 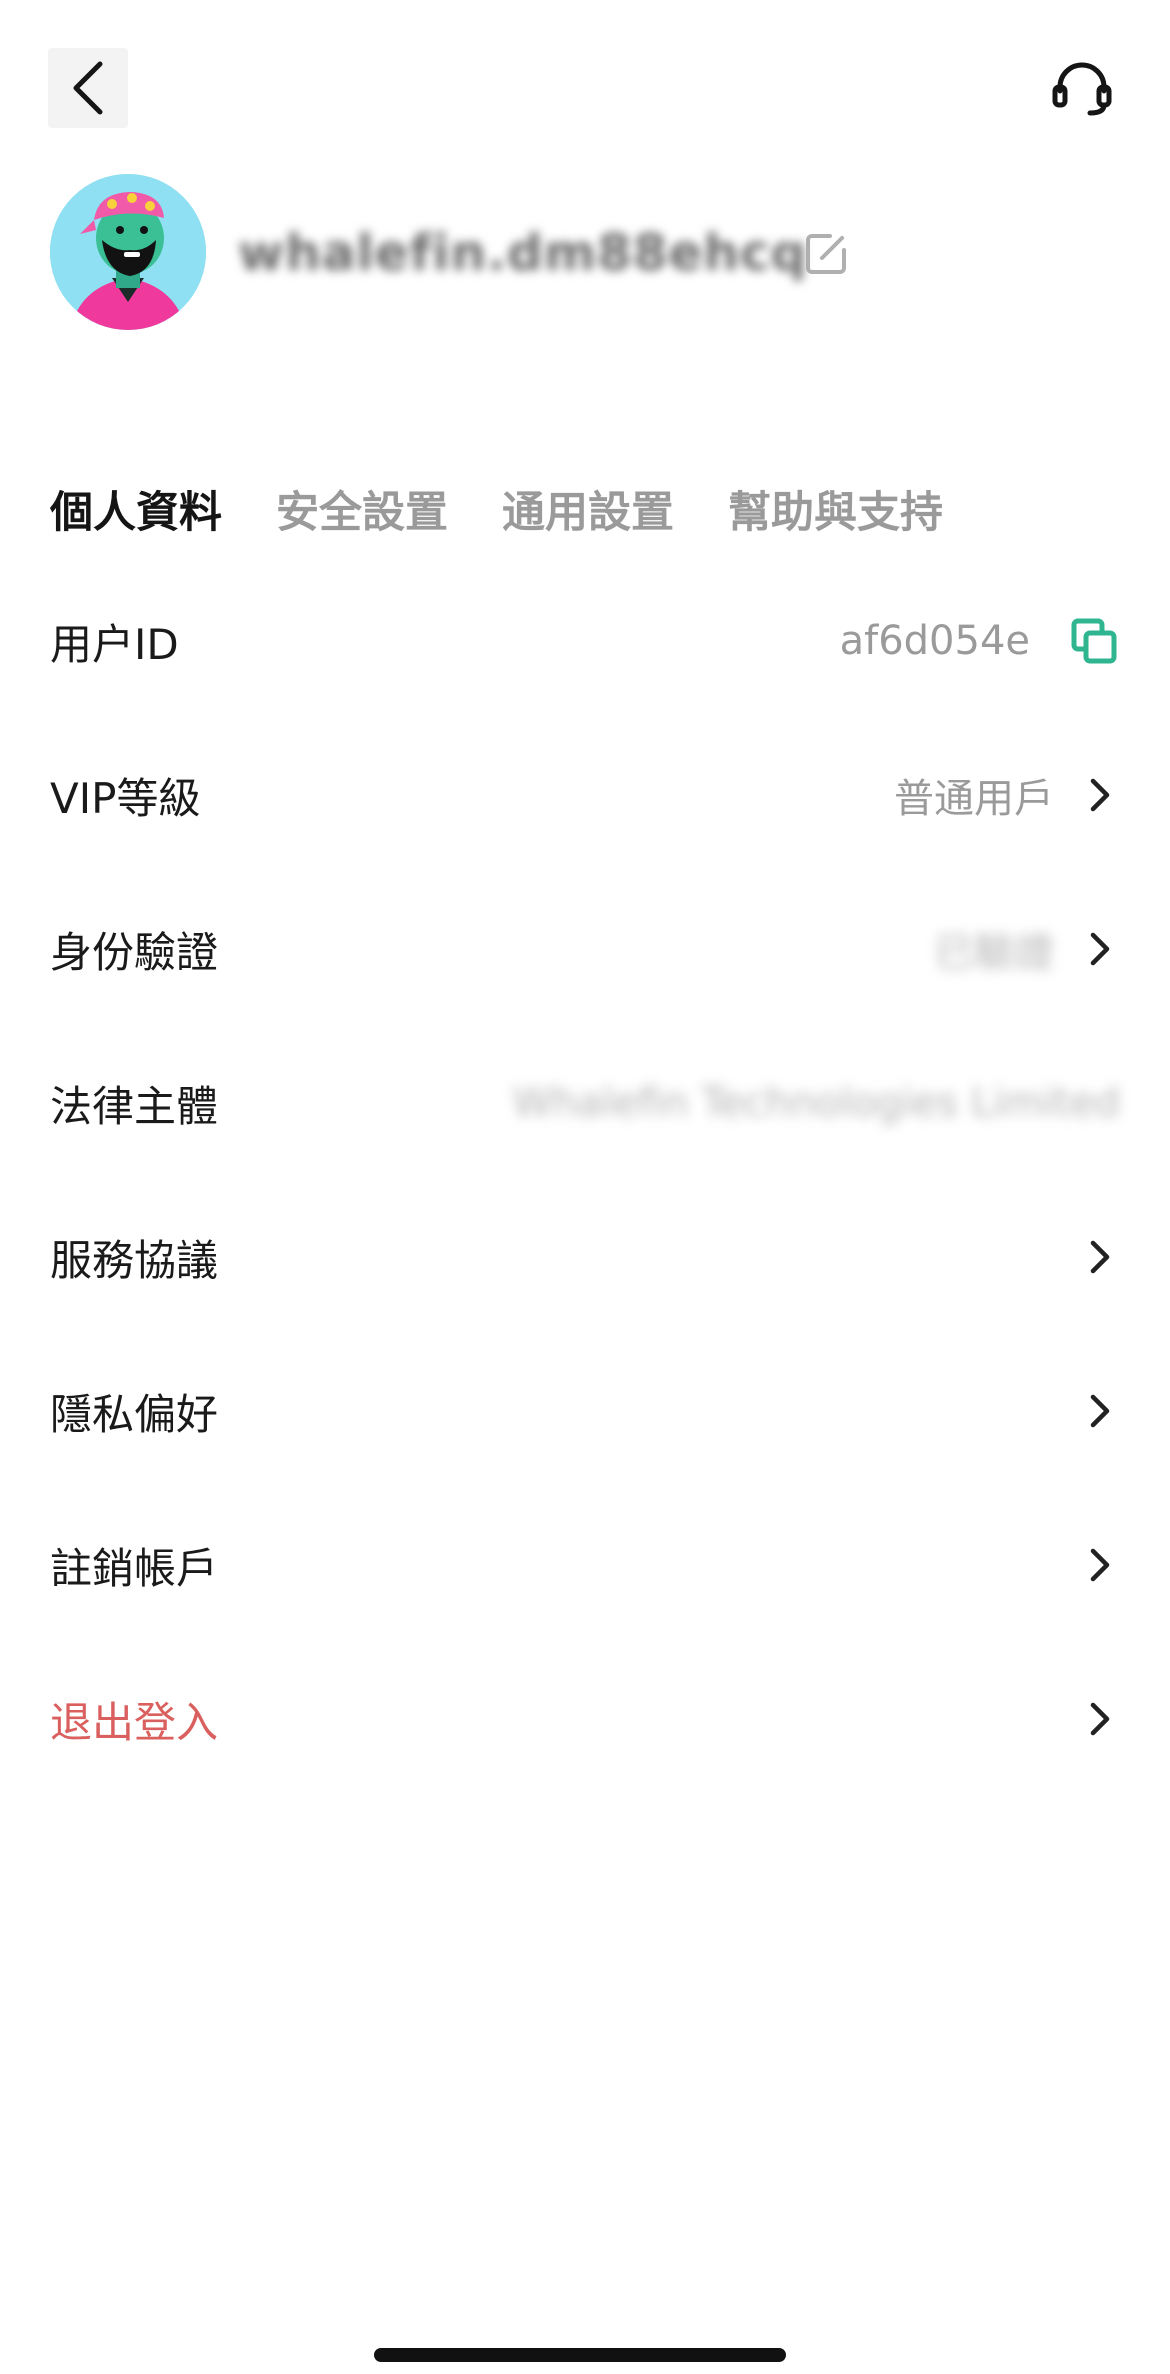 I want to click on copy-button, so click(x=1094, y=641).